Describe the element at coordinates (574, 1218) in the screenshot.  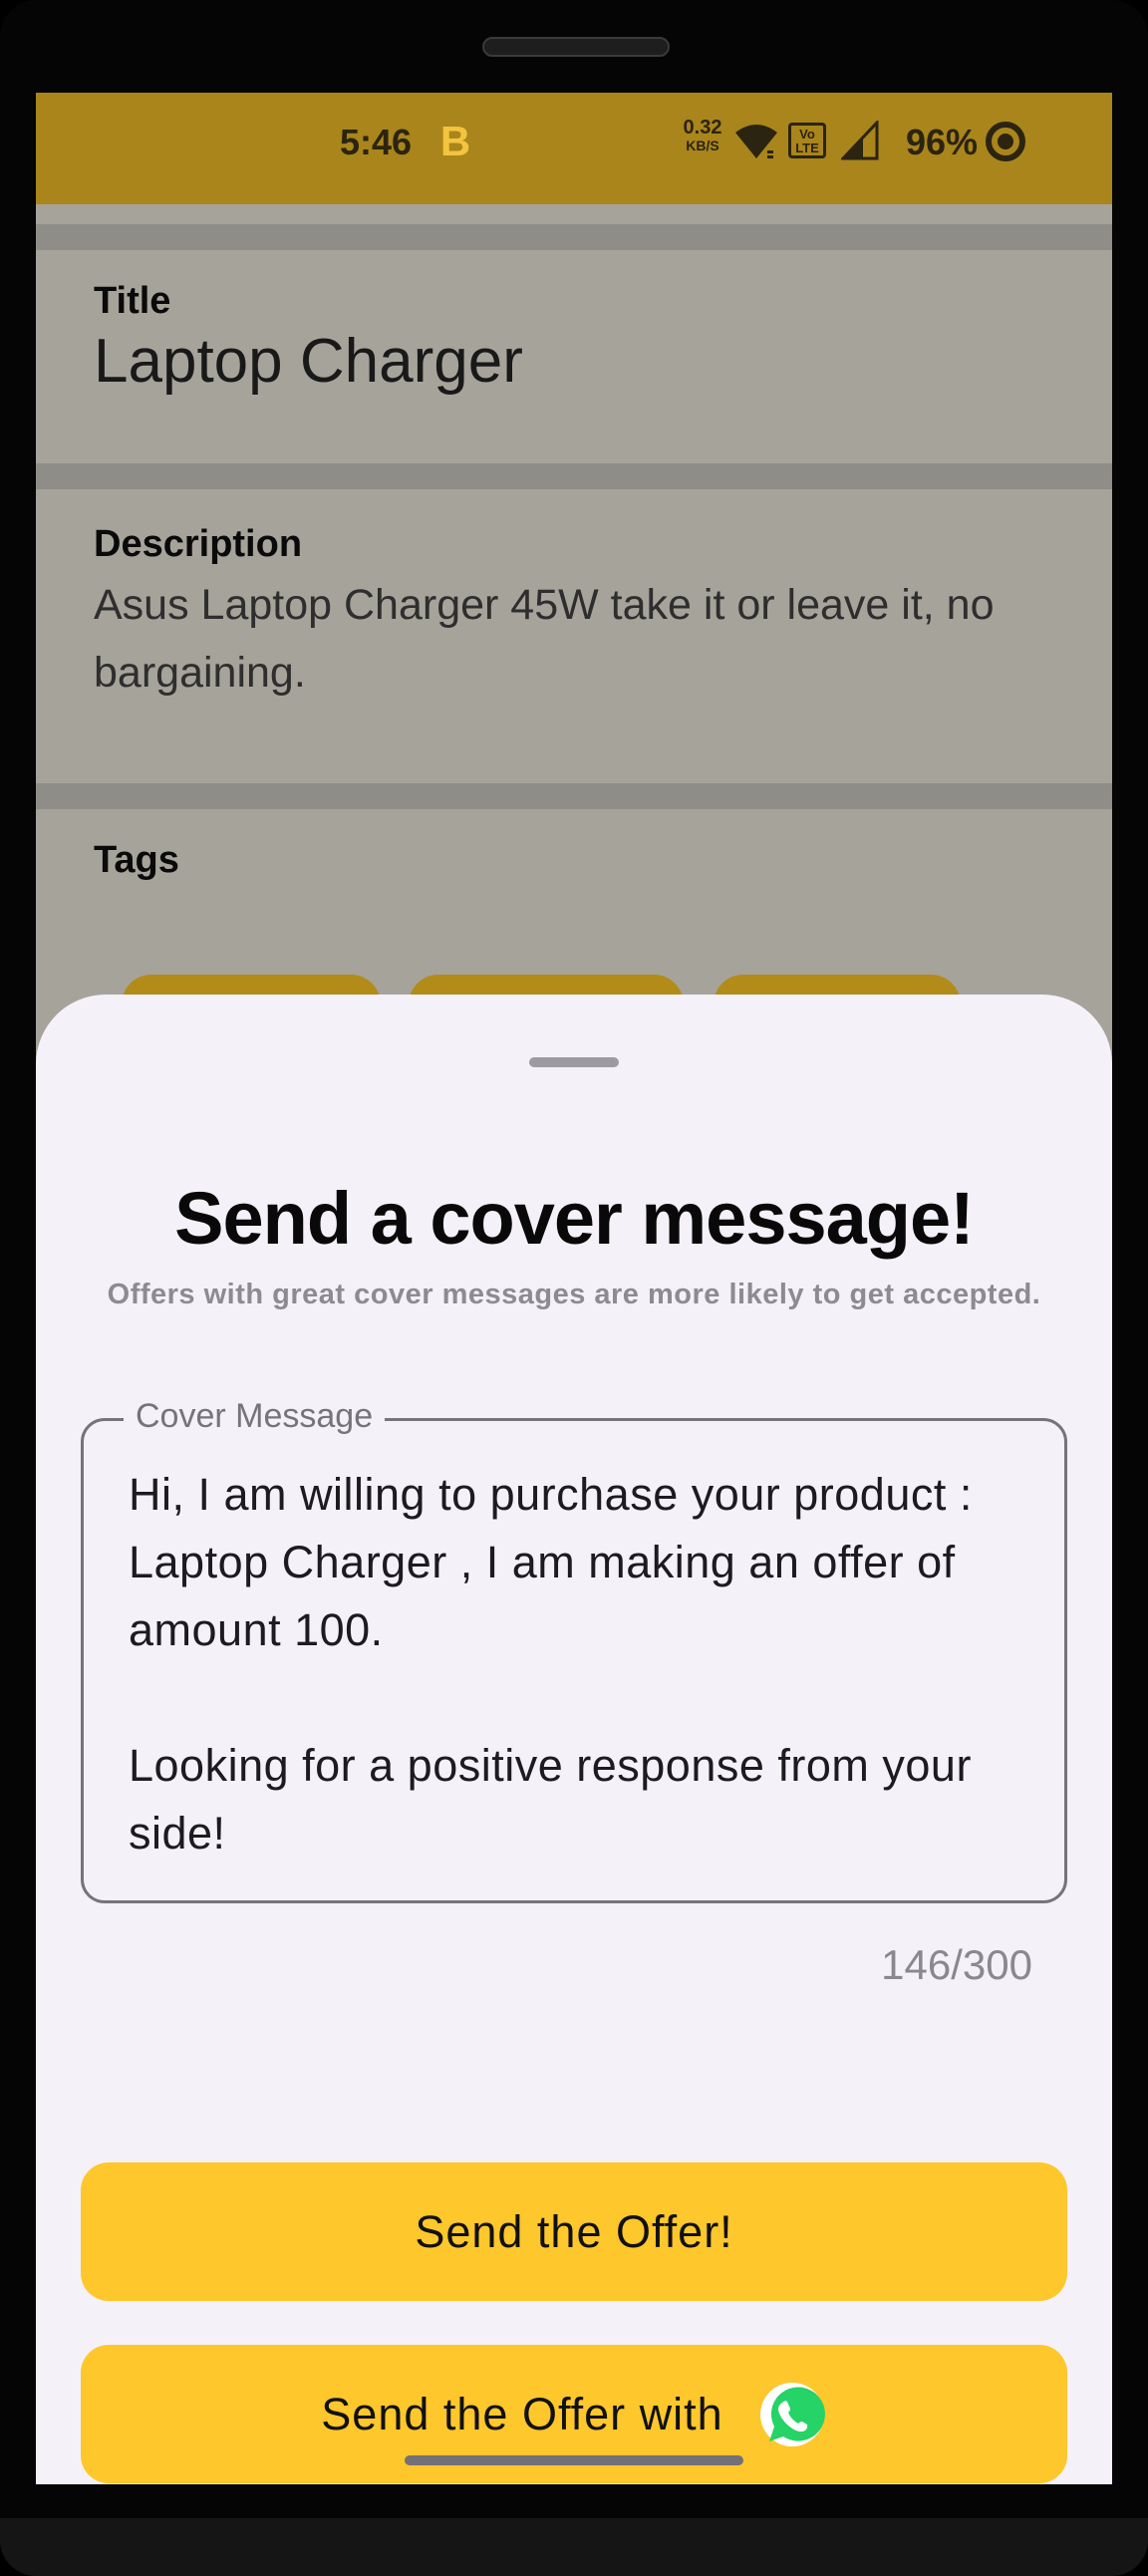
I see `sheet-title: Send a cover message!` at that location.